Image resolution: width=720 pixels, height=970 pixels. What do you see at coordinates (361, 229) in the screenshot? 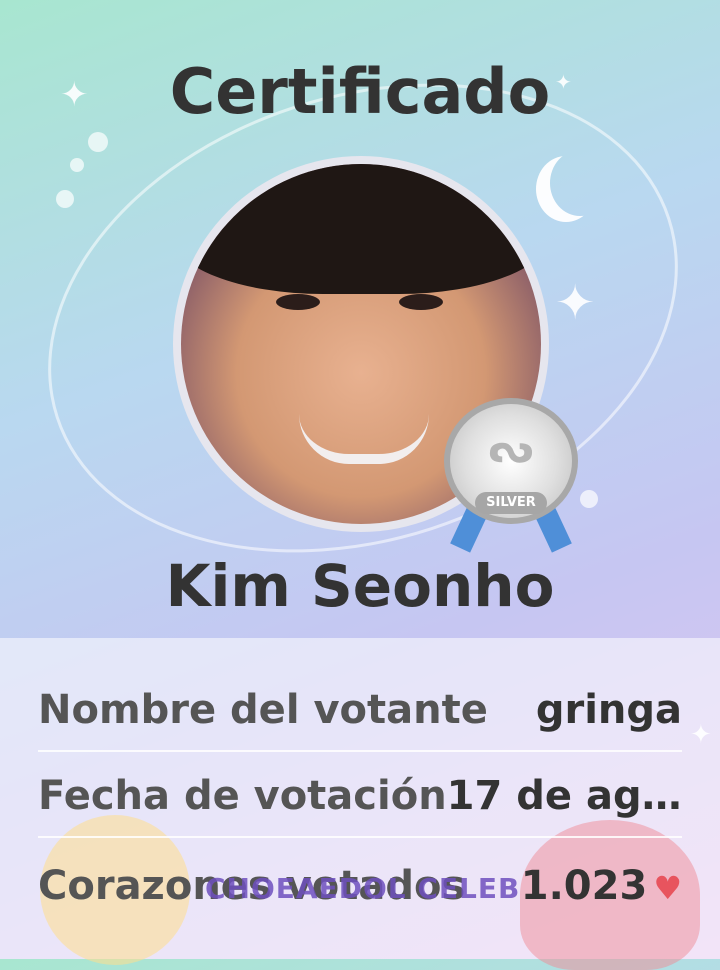
I see `photo-hair` at bounding box center [361, 229].